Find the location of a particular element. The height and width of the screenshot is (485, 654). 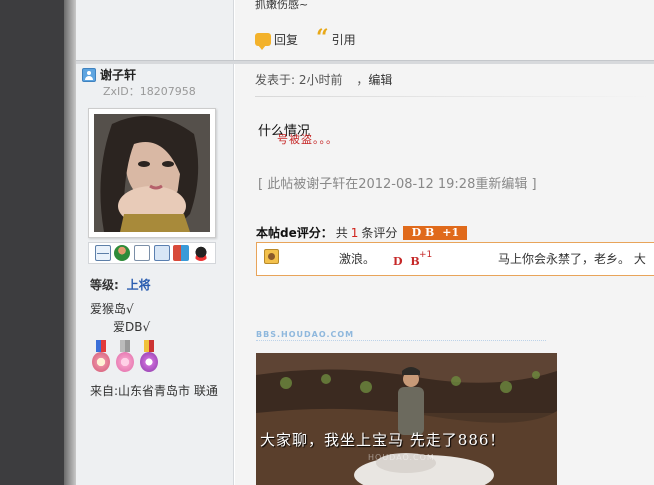

user-icon is located at coordinates (89, 74).